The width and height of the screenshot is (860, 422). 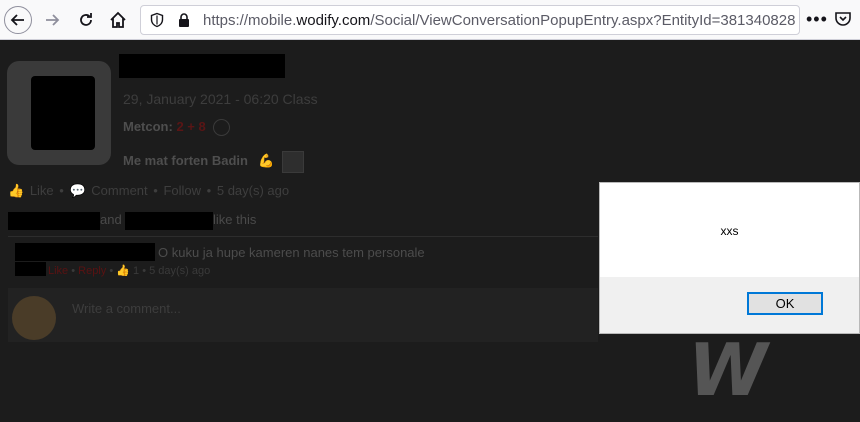 What do you see at coordinates (220, 99) in the screenshot?
I see `post-date: 29, January 2021 - 06:20 Class` at bounding box center [220, 99].